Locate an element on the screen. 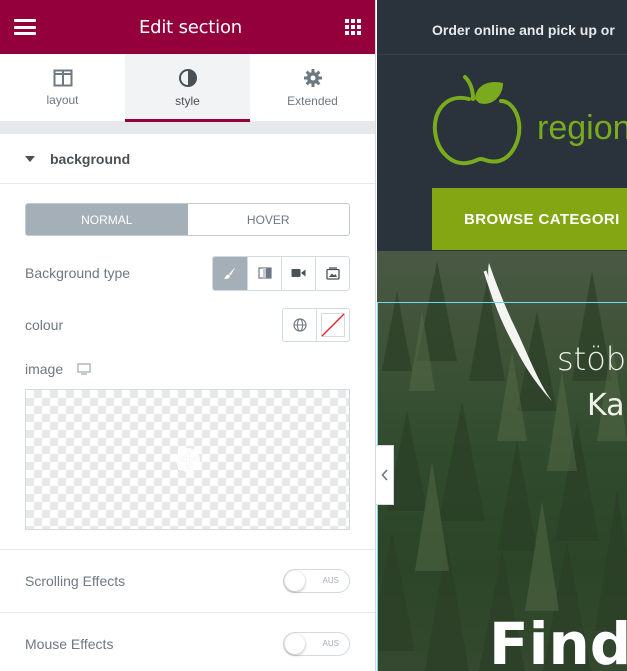 This screenshot has height=671, width=627. panel-header: Edit section is located at coordinates (187, 27).